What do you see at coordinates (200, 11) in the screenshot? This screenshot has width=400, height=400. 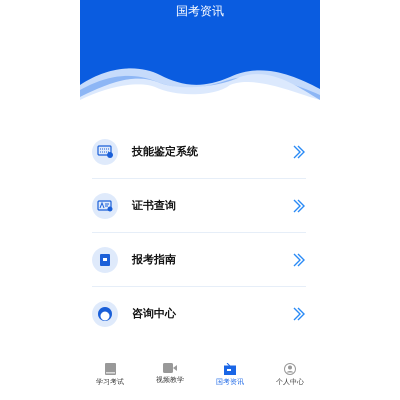 I see `page-title: 国考资讯` at bounding box center [200, 11].